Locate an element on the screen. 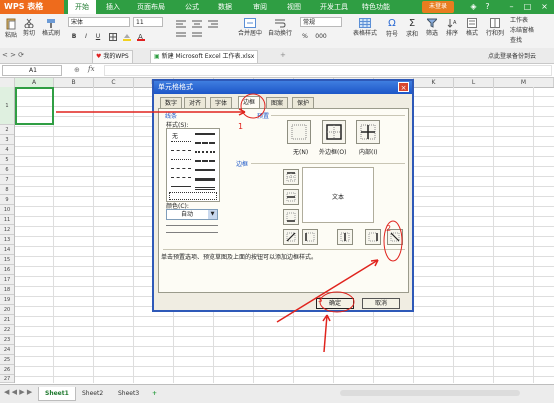 The height and width of the screenshot is (403, 554). arrow-to-ok-button is located at coordinates (325, 333).